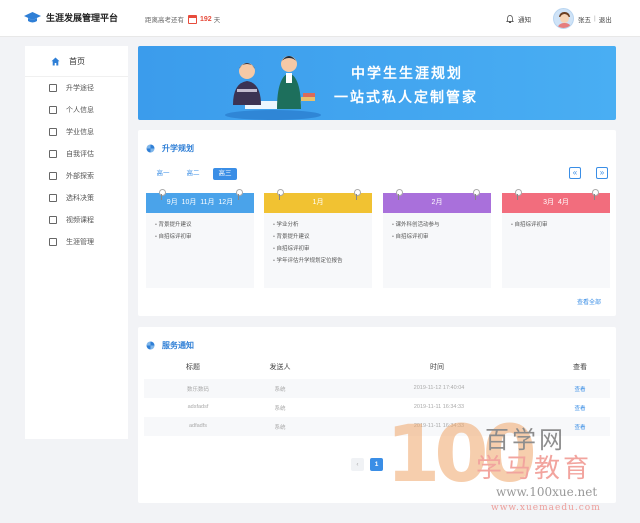  Describe the element at coordinates (563, 18) in the screenshot. I see `avatar` at that location.